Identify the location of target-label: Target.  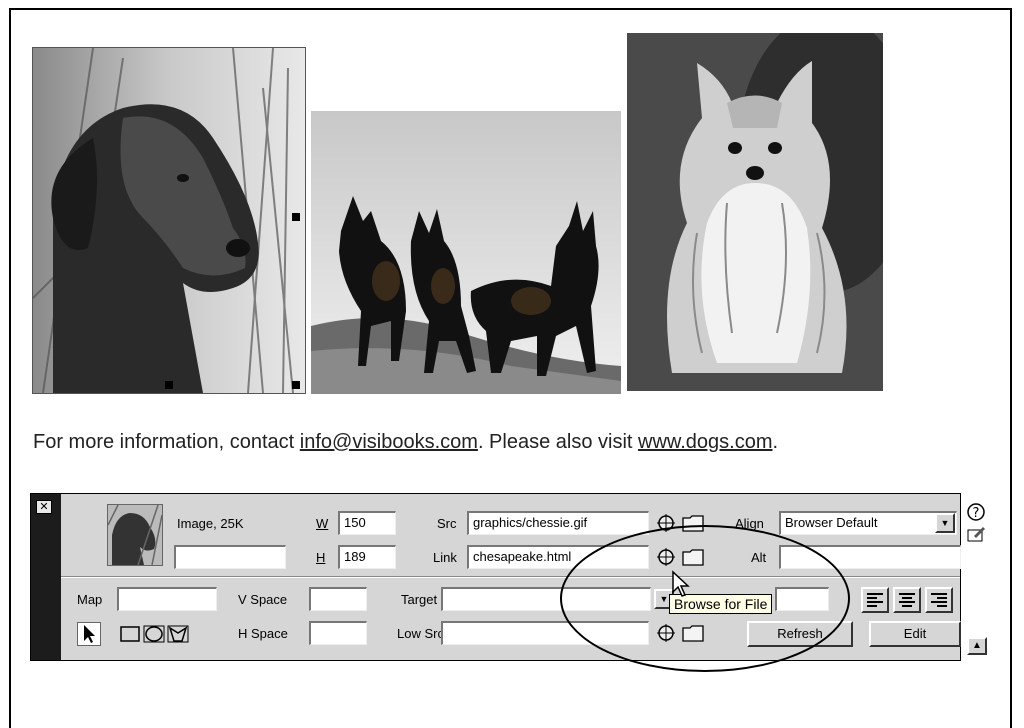
(419, 599).